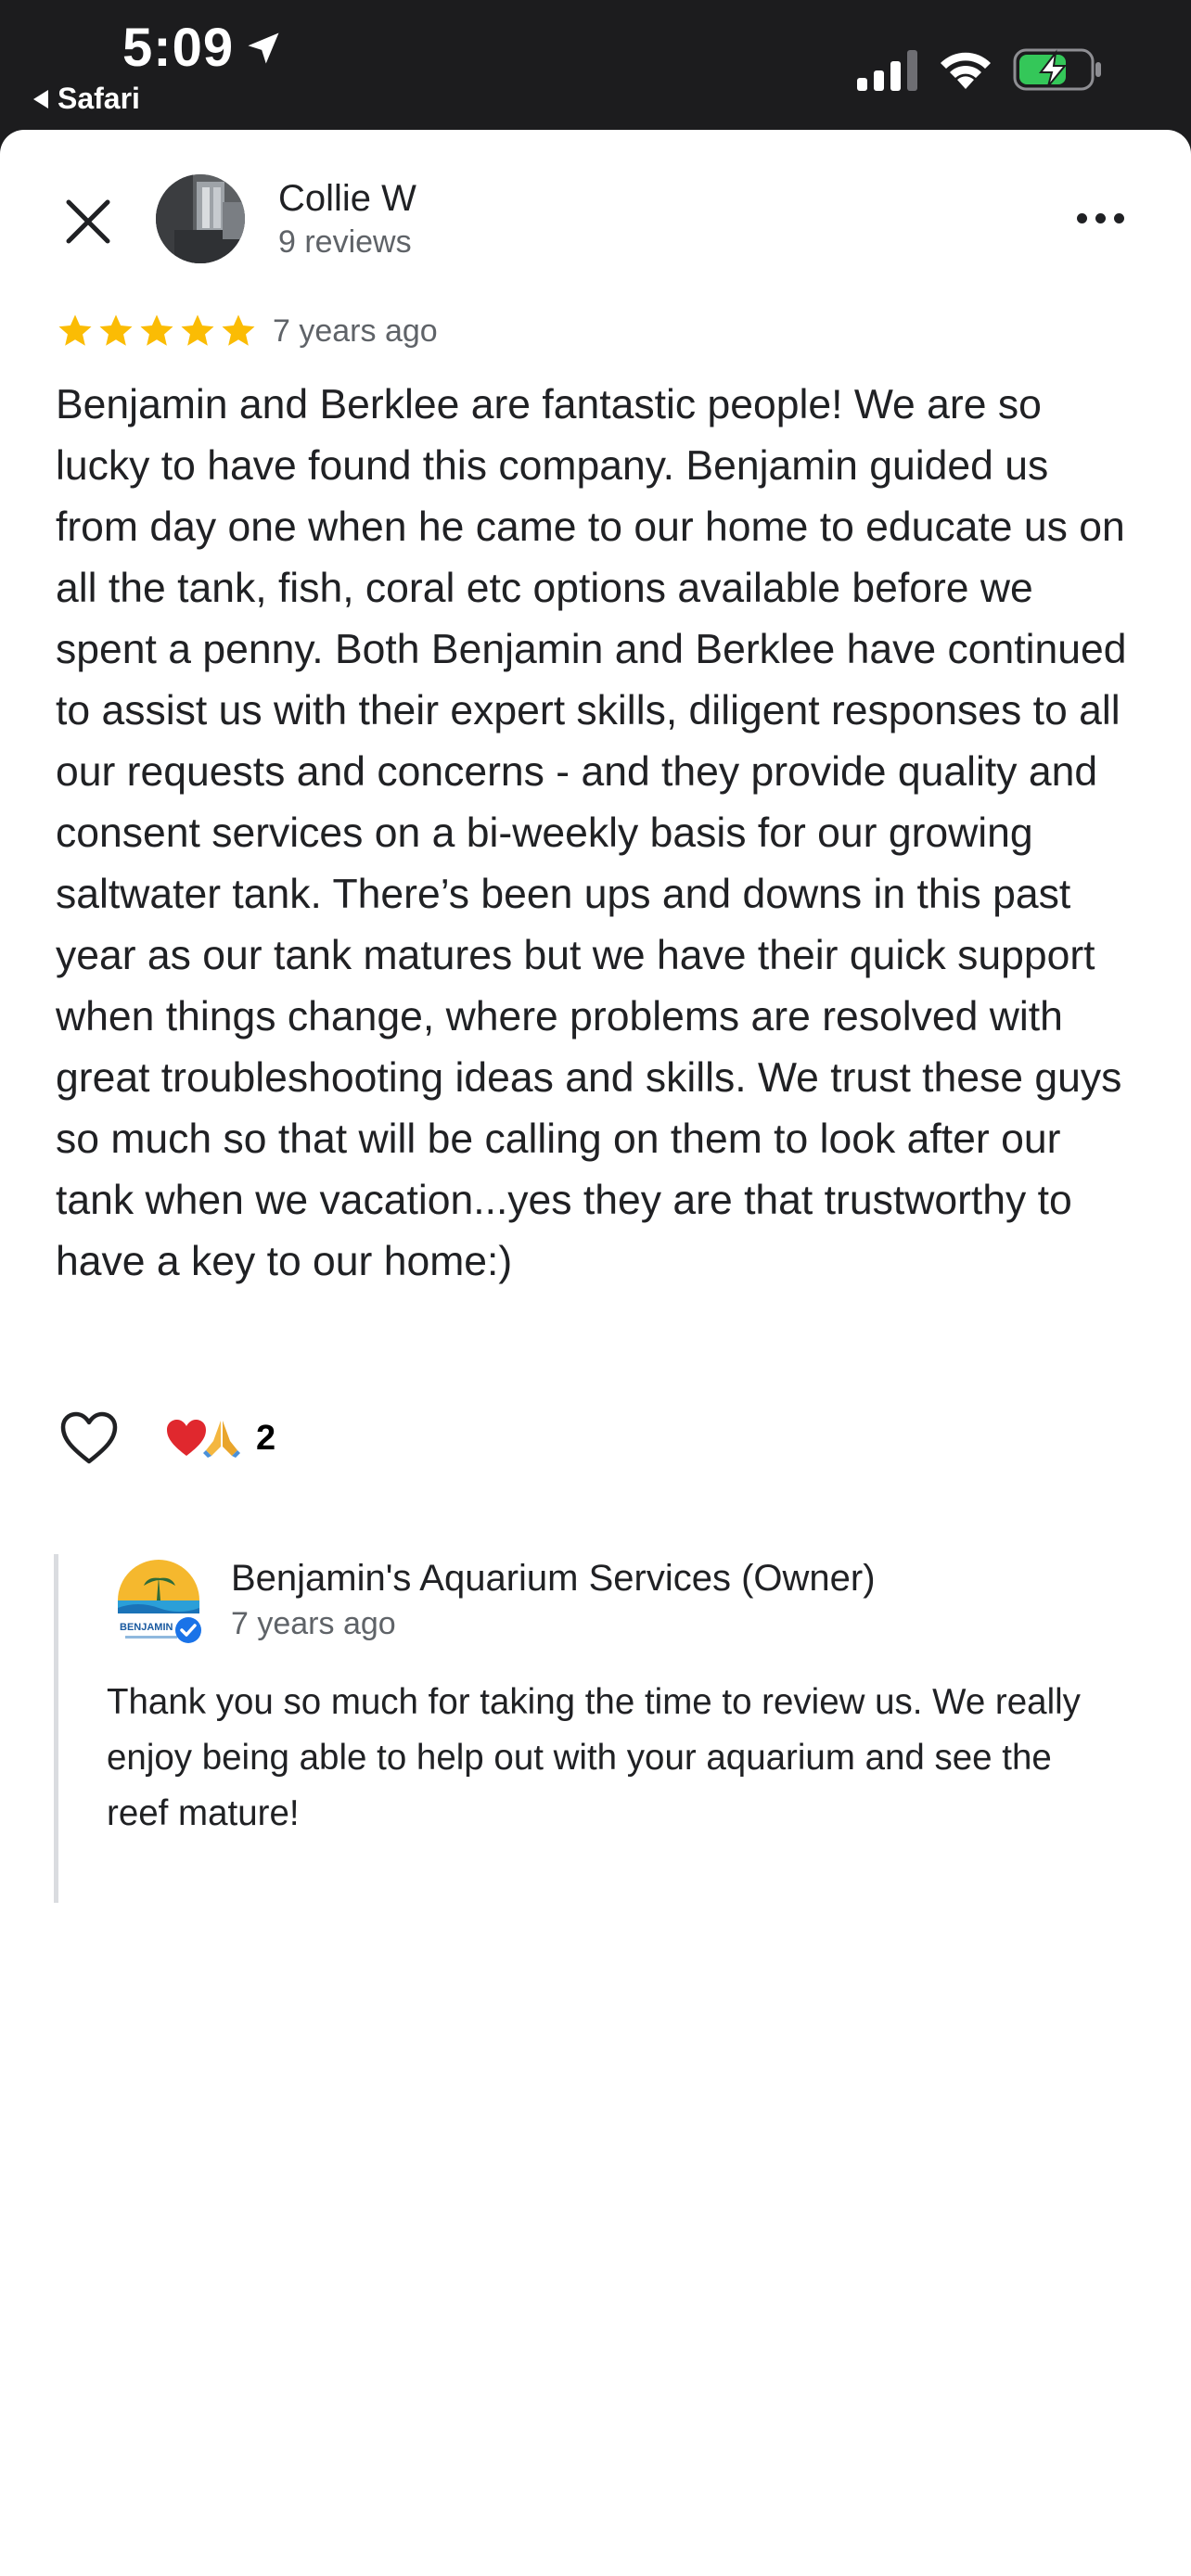  I want to click on owner-reply-age: 7 years ago, so click(313, 1624).